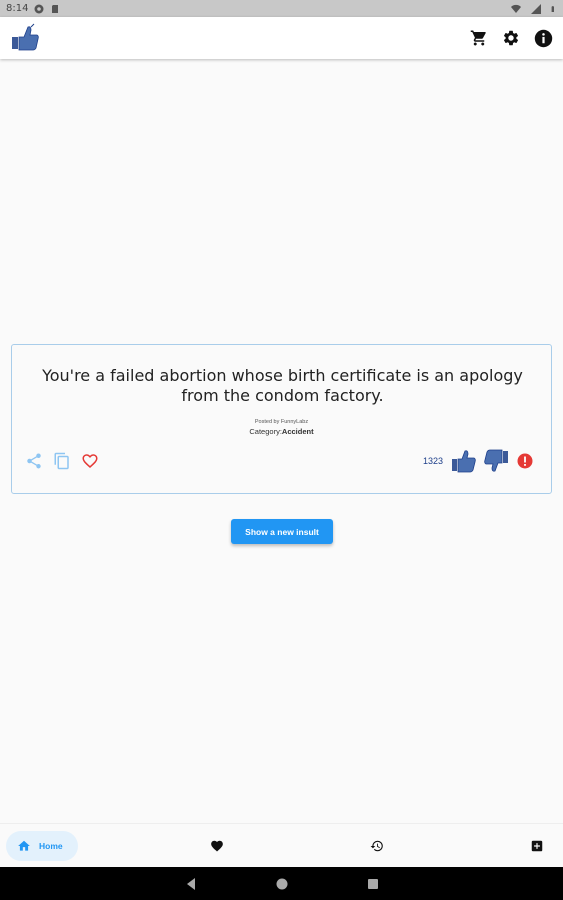  I want to click on sd-card-icon, so click(55, 8).